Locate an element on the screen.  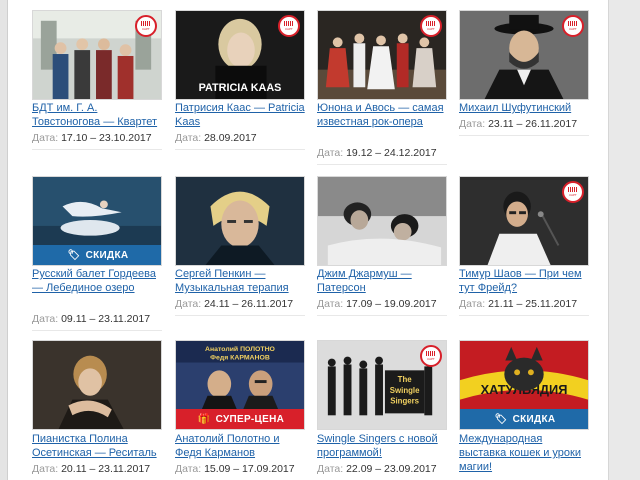
event-image: 🏷 СКИДКА is located at coordinates (97, 221).